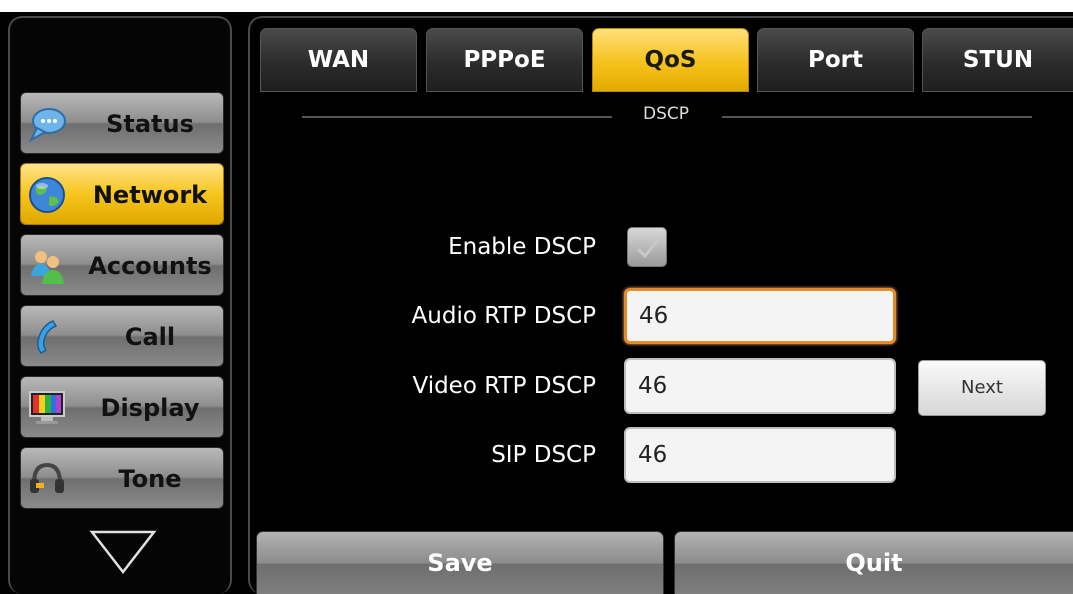 This screenshot has height=594, width=1073. Describe the element at coordinates (760, 316) in the screenshot. I see `audio-rtp-dscp-input` at that location.